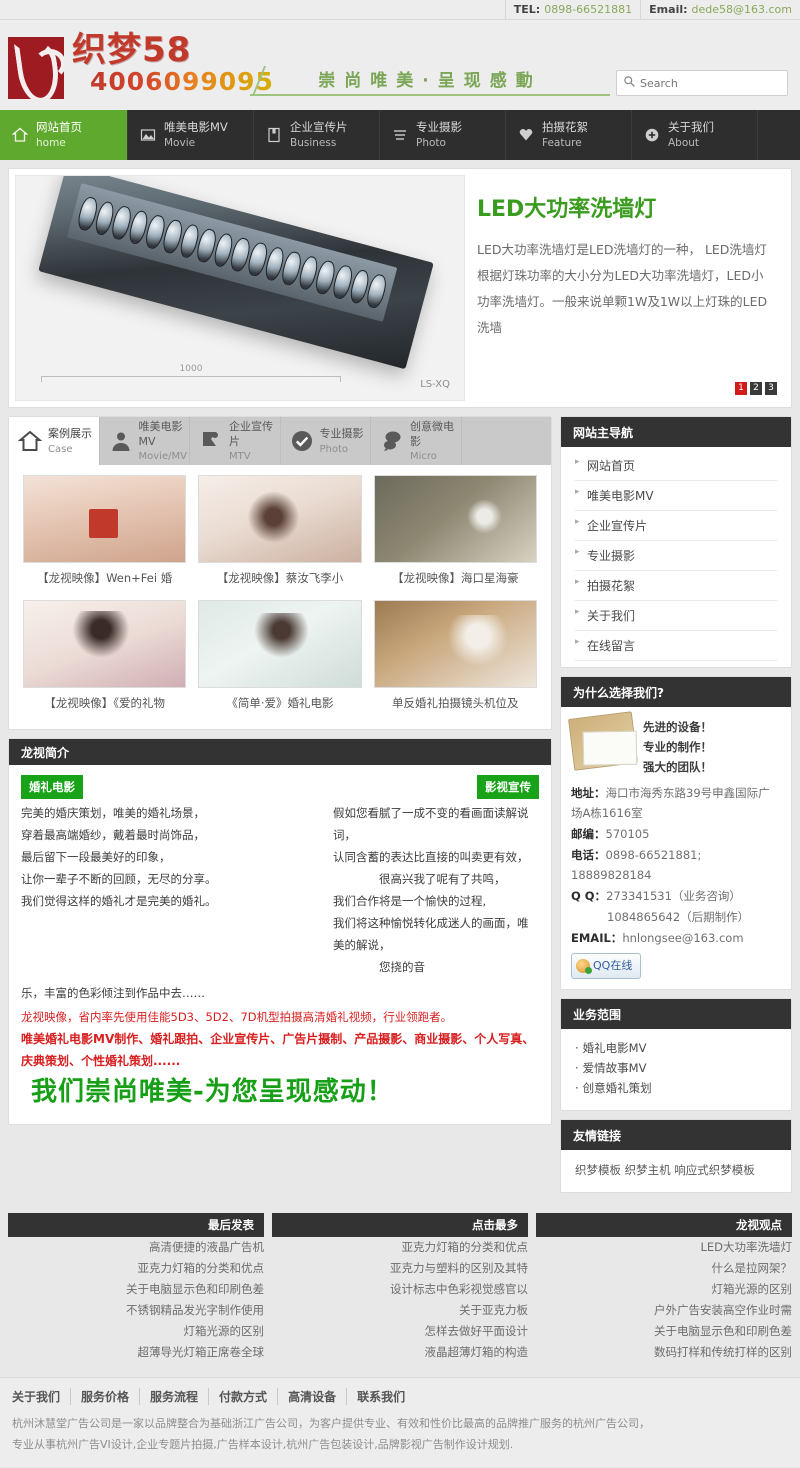 This screenshot has height=1468, width=800. I want to click on footer-link: 怎样去做好平面设计, so click(400, 1331).